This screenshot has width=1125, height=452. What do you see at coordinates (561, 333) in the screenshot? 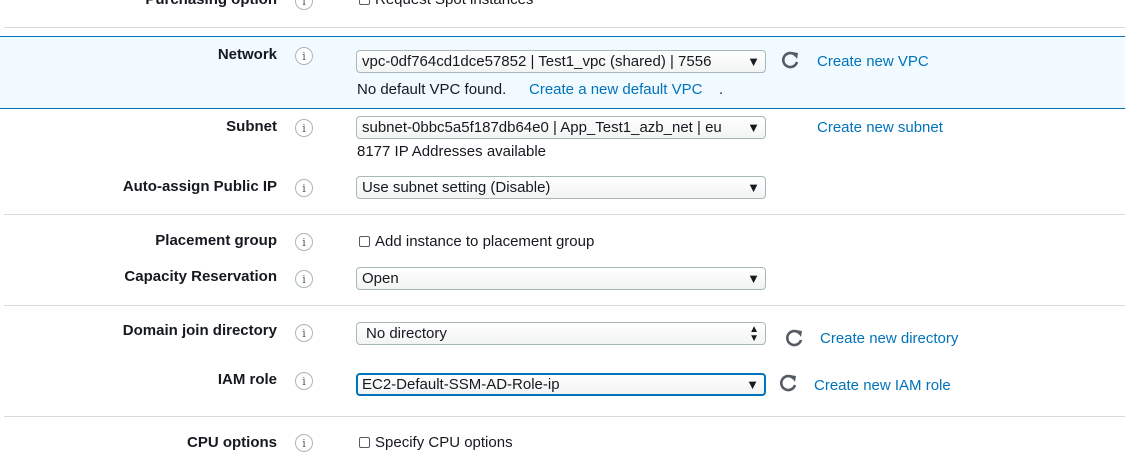
I see `domain-join-select: No directory ▲ ▼` at bounding box center [561, 333].